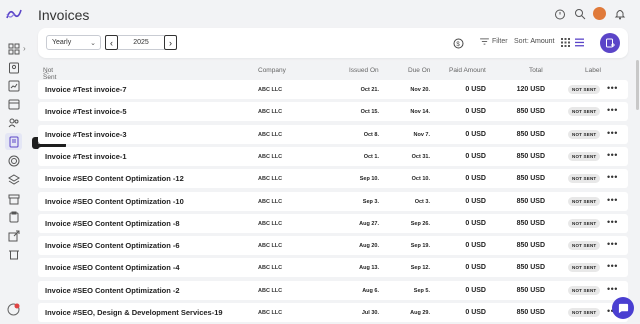  I want to click on avatar, so click(599, 13).